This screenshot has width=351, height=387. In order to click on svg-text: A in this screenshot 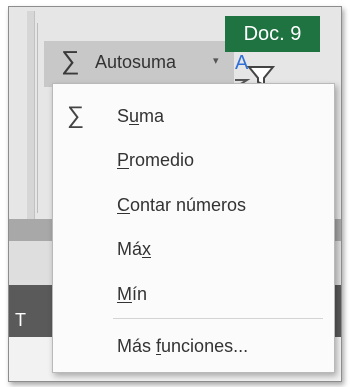, I will do `click(242, 63)`.